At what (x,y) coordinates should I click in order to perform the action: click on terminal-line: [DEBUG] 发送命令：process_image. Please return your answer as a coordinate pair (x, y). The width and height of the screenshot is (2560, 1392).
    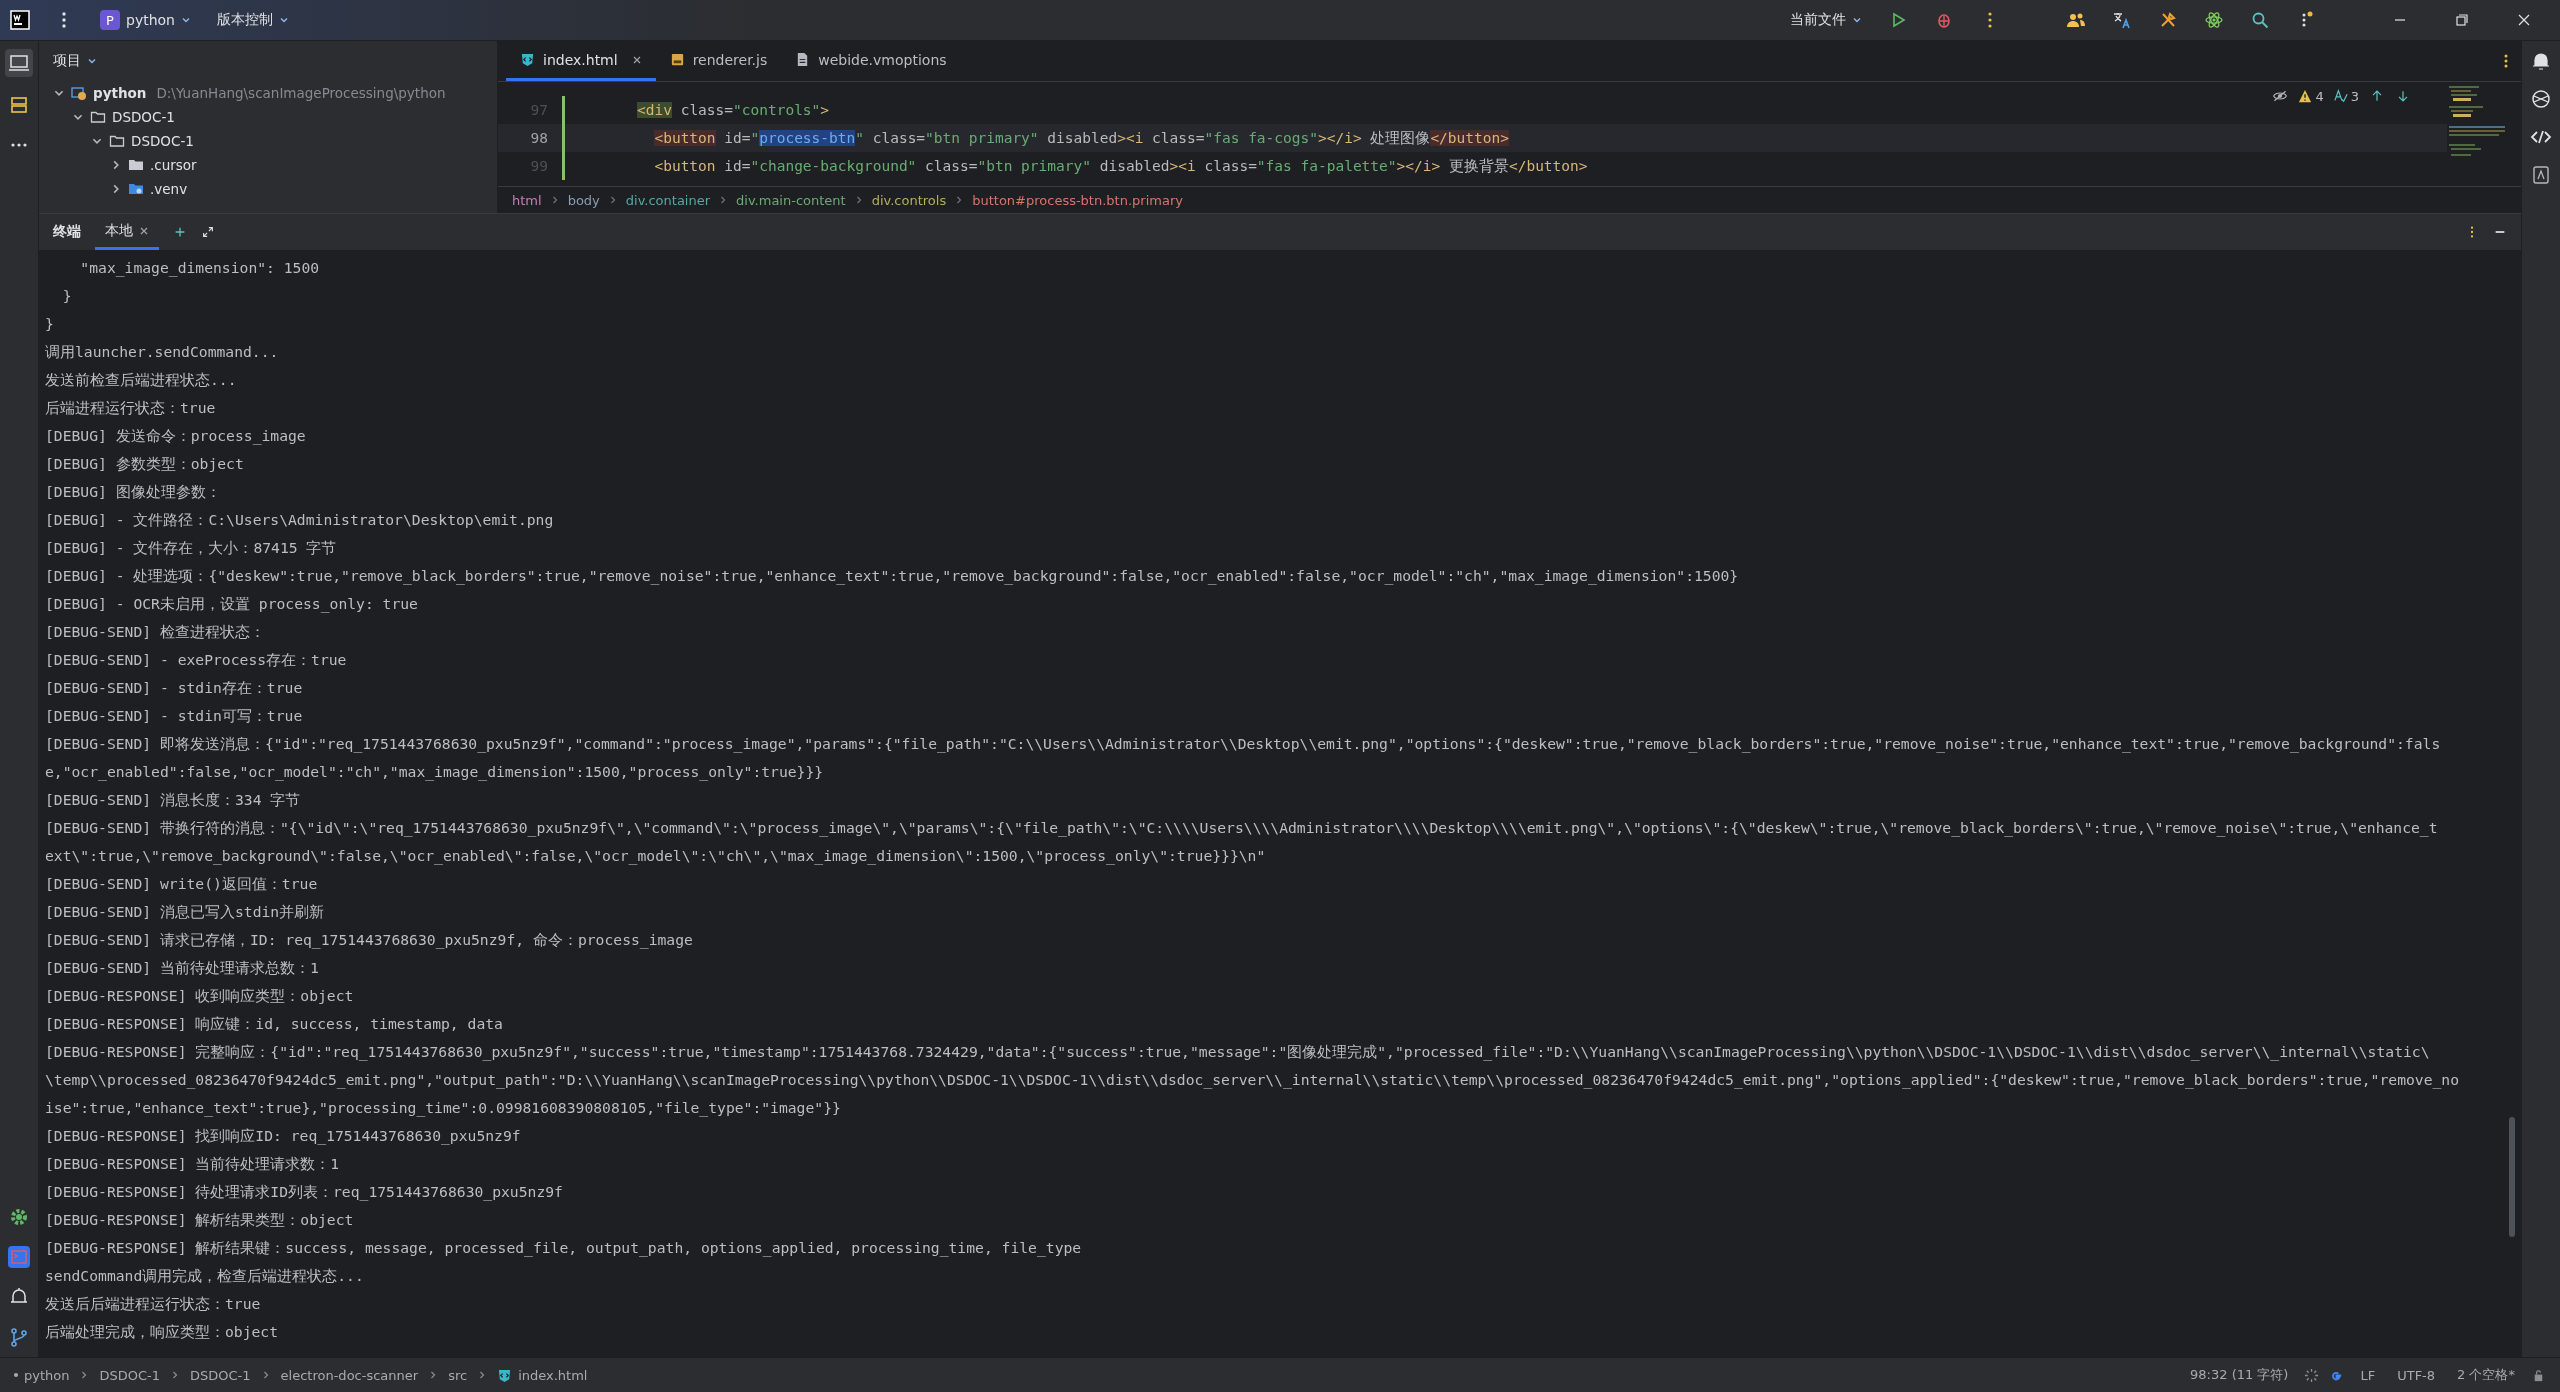
    Looking at the image, I should click on (176, 436).